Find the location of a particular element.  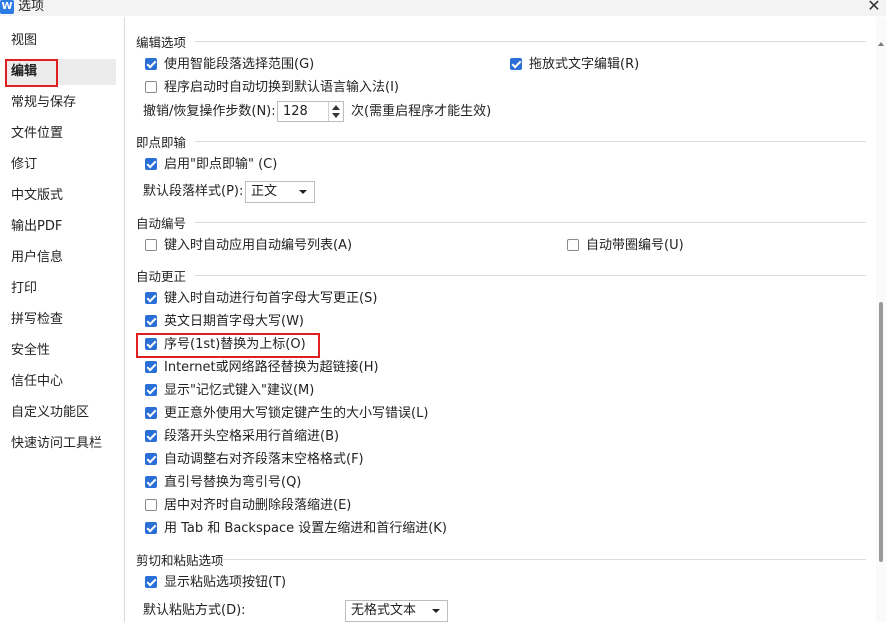

scrollbar-thumb is located at coordinates (881, 432).